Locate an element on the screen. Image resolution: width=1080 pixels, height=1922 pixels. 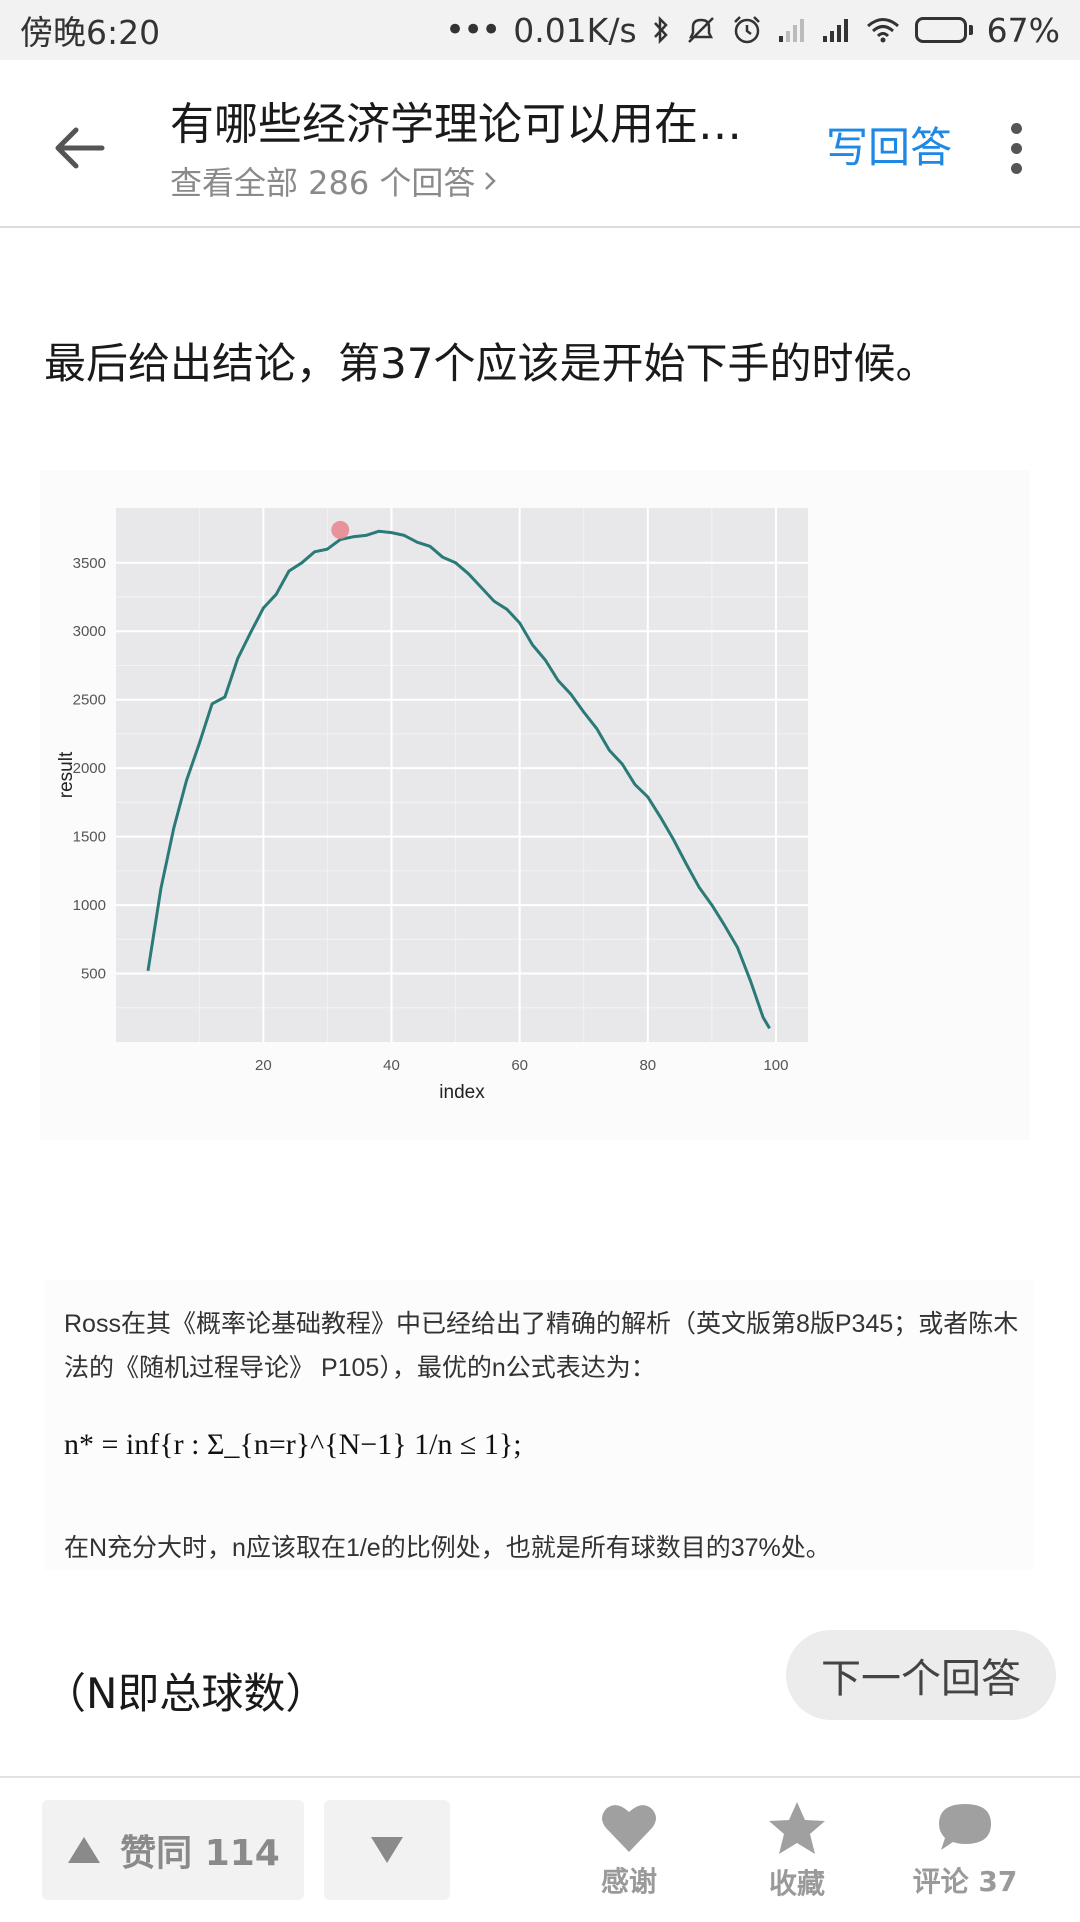
status-bar: 傍晚6:20 ••• 0.01K/s 67% is located at coordinates (540, 30).